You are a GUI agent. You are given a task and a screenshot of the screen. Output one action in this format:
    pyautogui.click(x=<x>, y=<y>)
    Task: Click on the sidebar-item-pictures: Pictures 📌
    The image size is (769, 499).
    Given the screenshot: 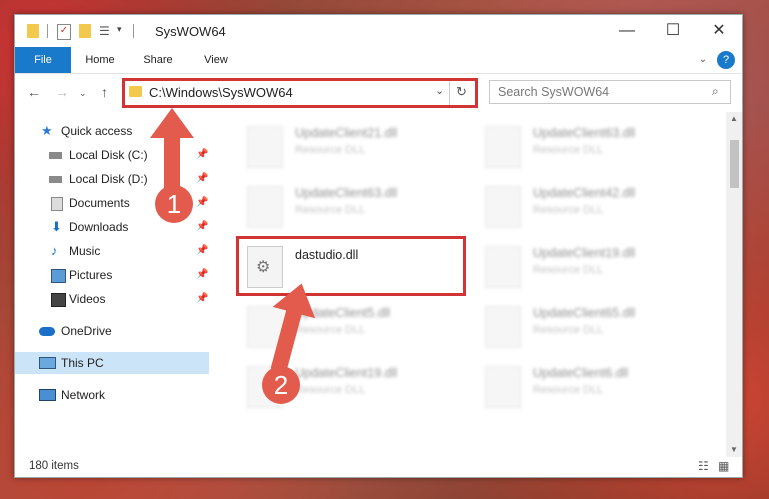 What is the action you would take?
    pyautogui.click(x=112, y=275)
    